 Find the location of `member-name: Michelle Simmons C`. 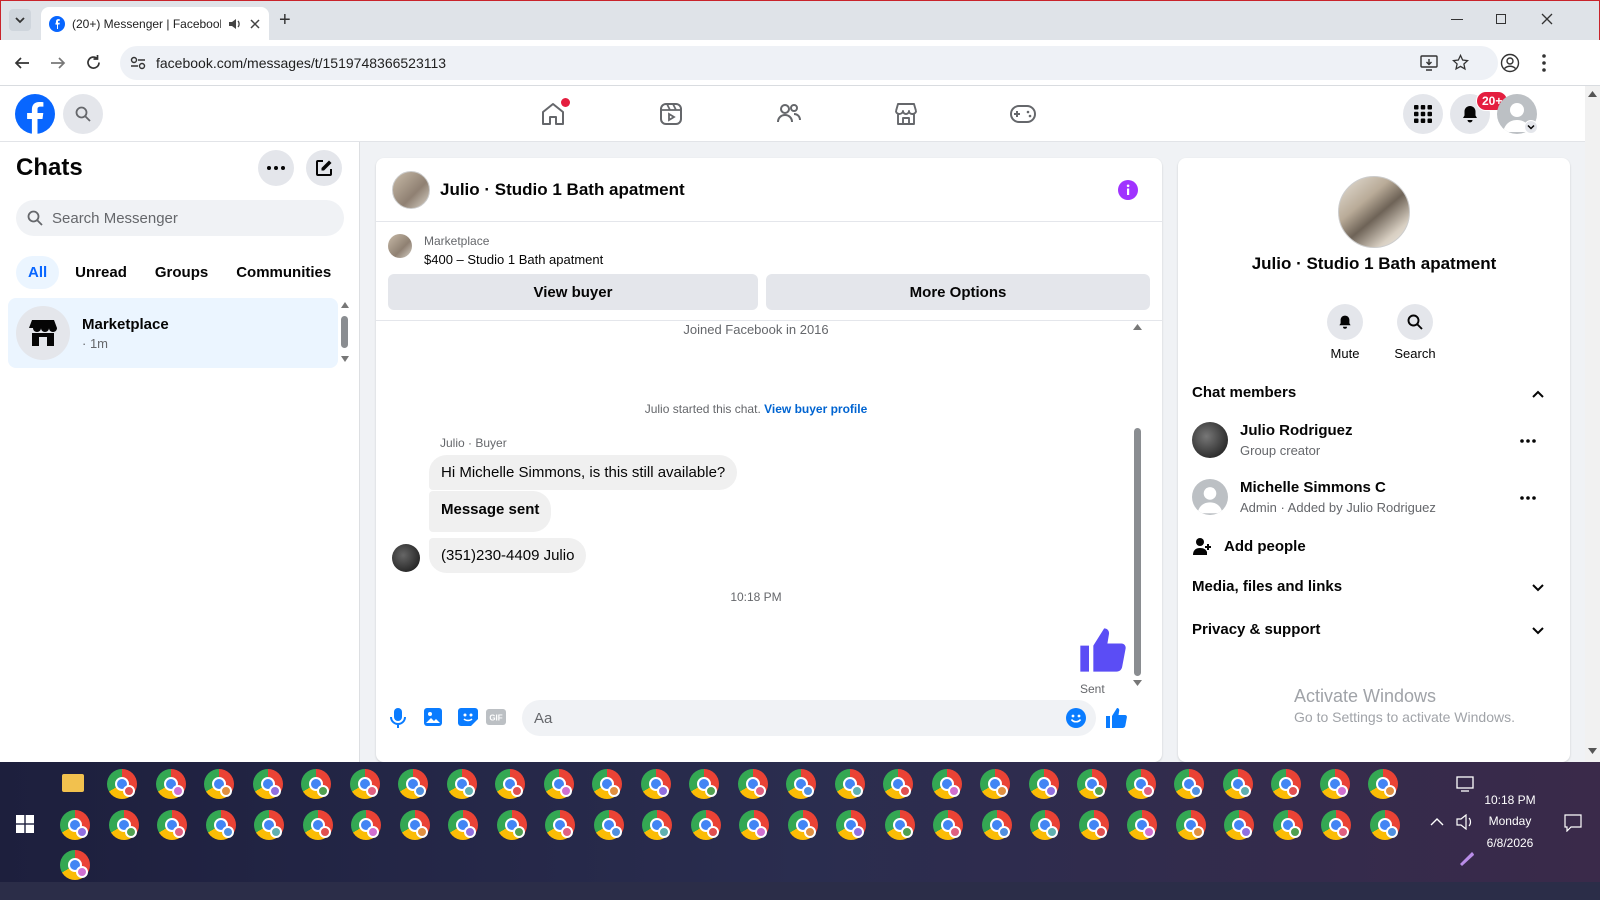

member-name: Michelle Simmons C is located at coordinates (1313, 487).